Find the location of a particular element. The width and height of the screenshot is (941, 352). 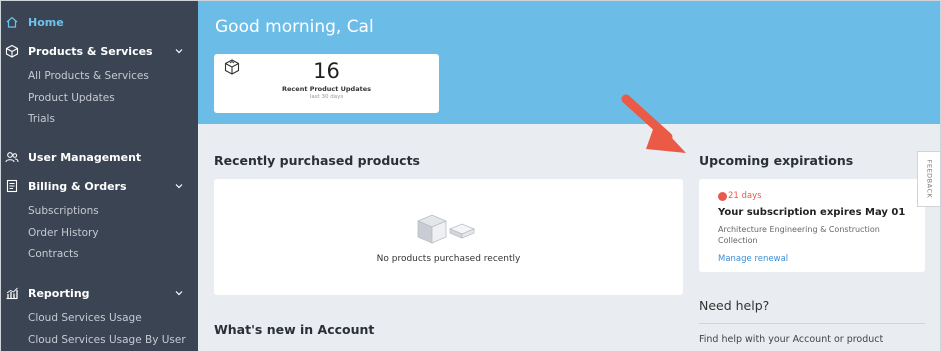

cube-icon is located at coordinates (12, 51).